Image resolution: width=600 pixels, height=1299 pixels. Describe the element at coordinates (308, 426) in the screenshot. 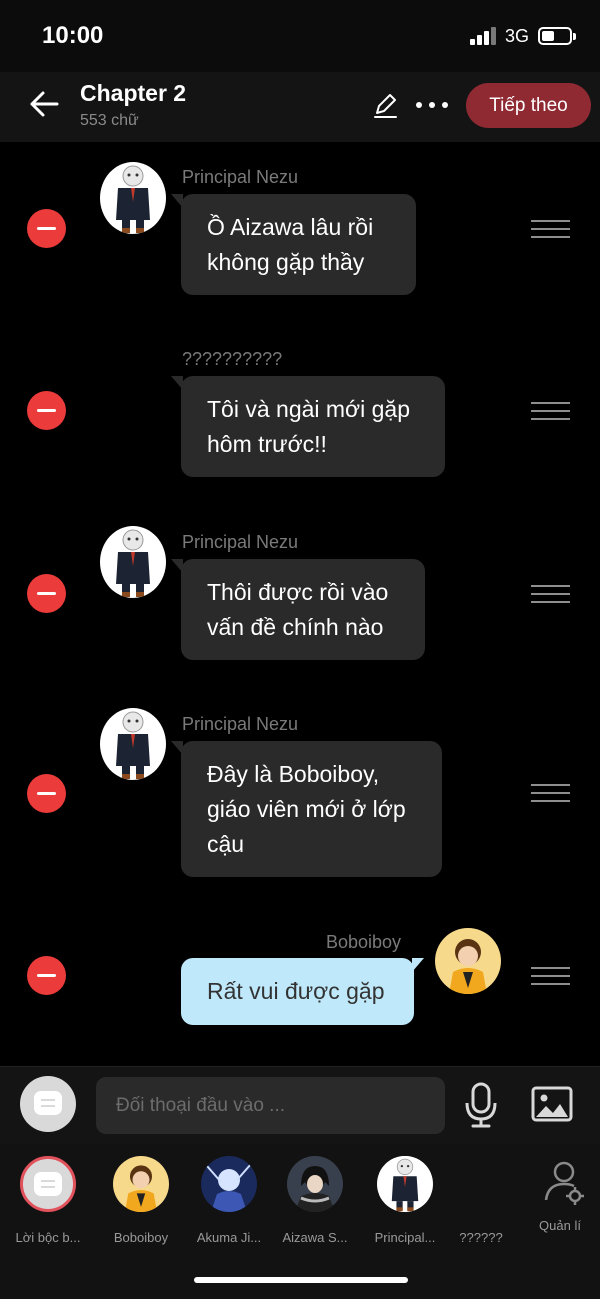

I see `message-bubble: Tôi và ngài mới gặp hôm trước!!` at that location.